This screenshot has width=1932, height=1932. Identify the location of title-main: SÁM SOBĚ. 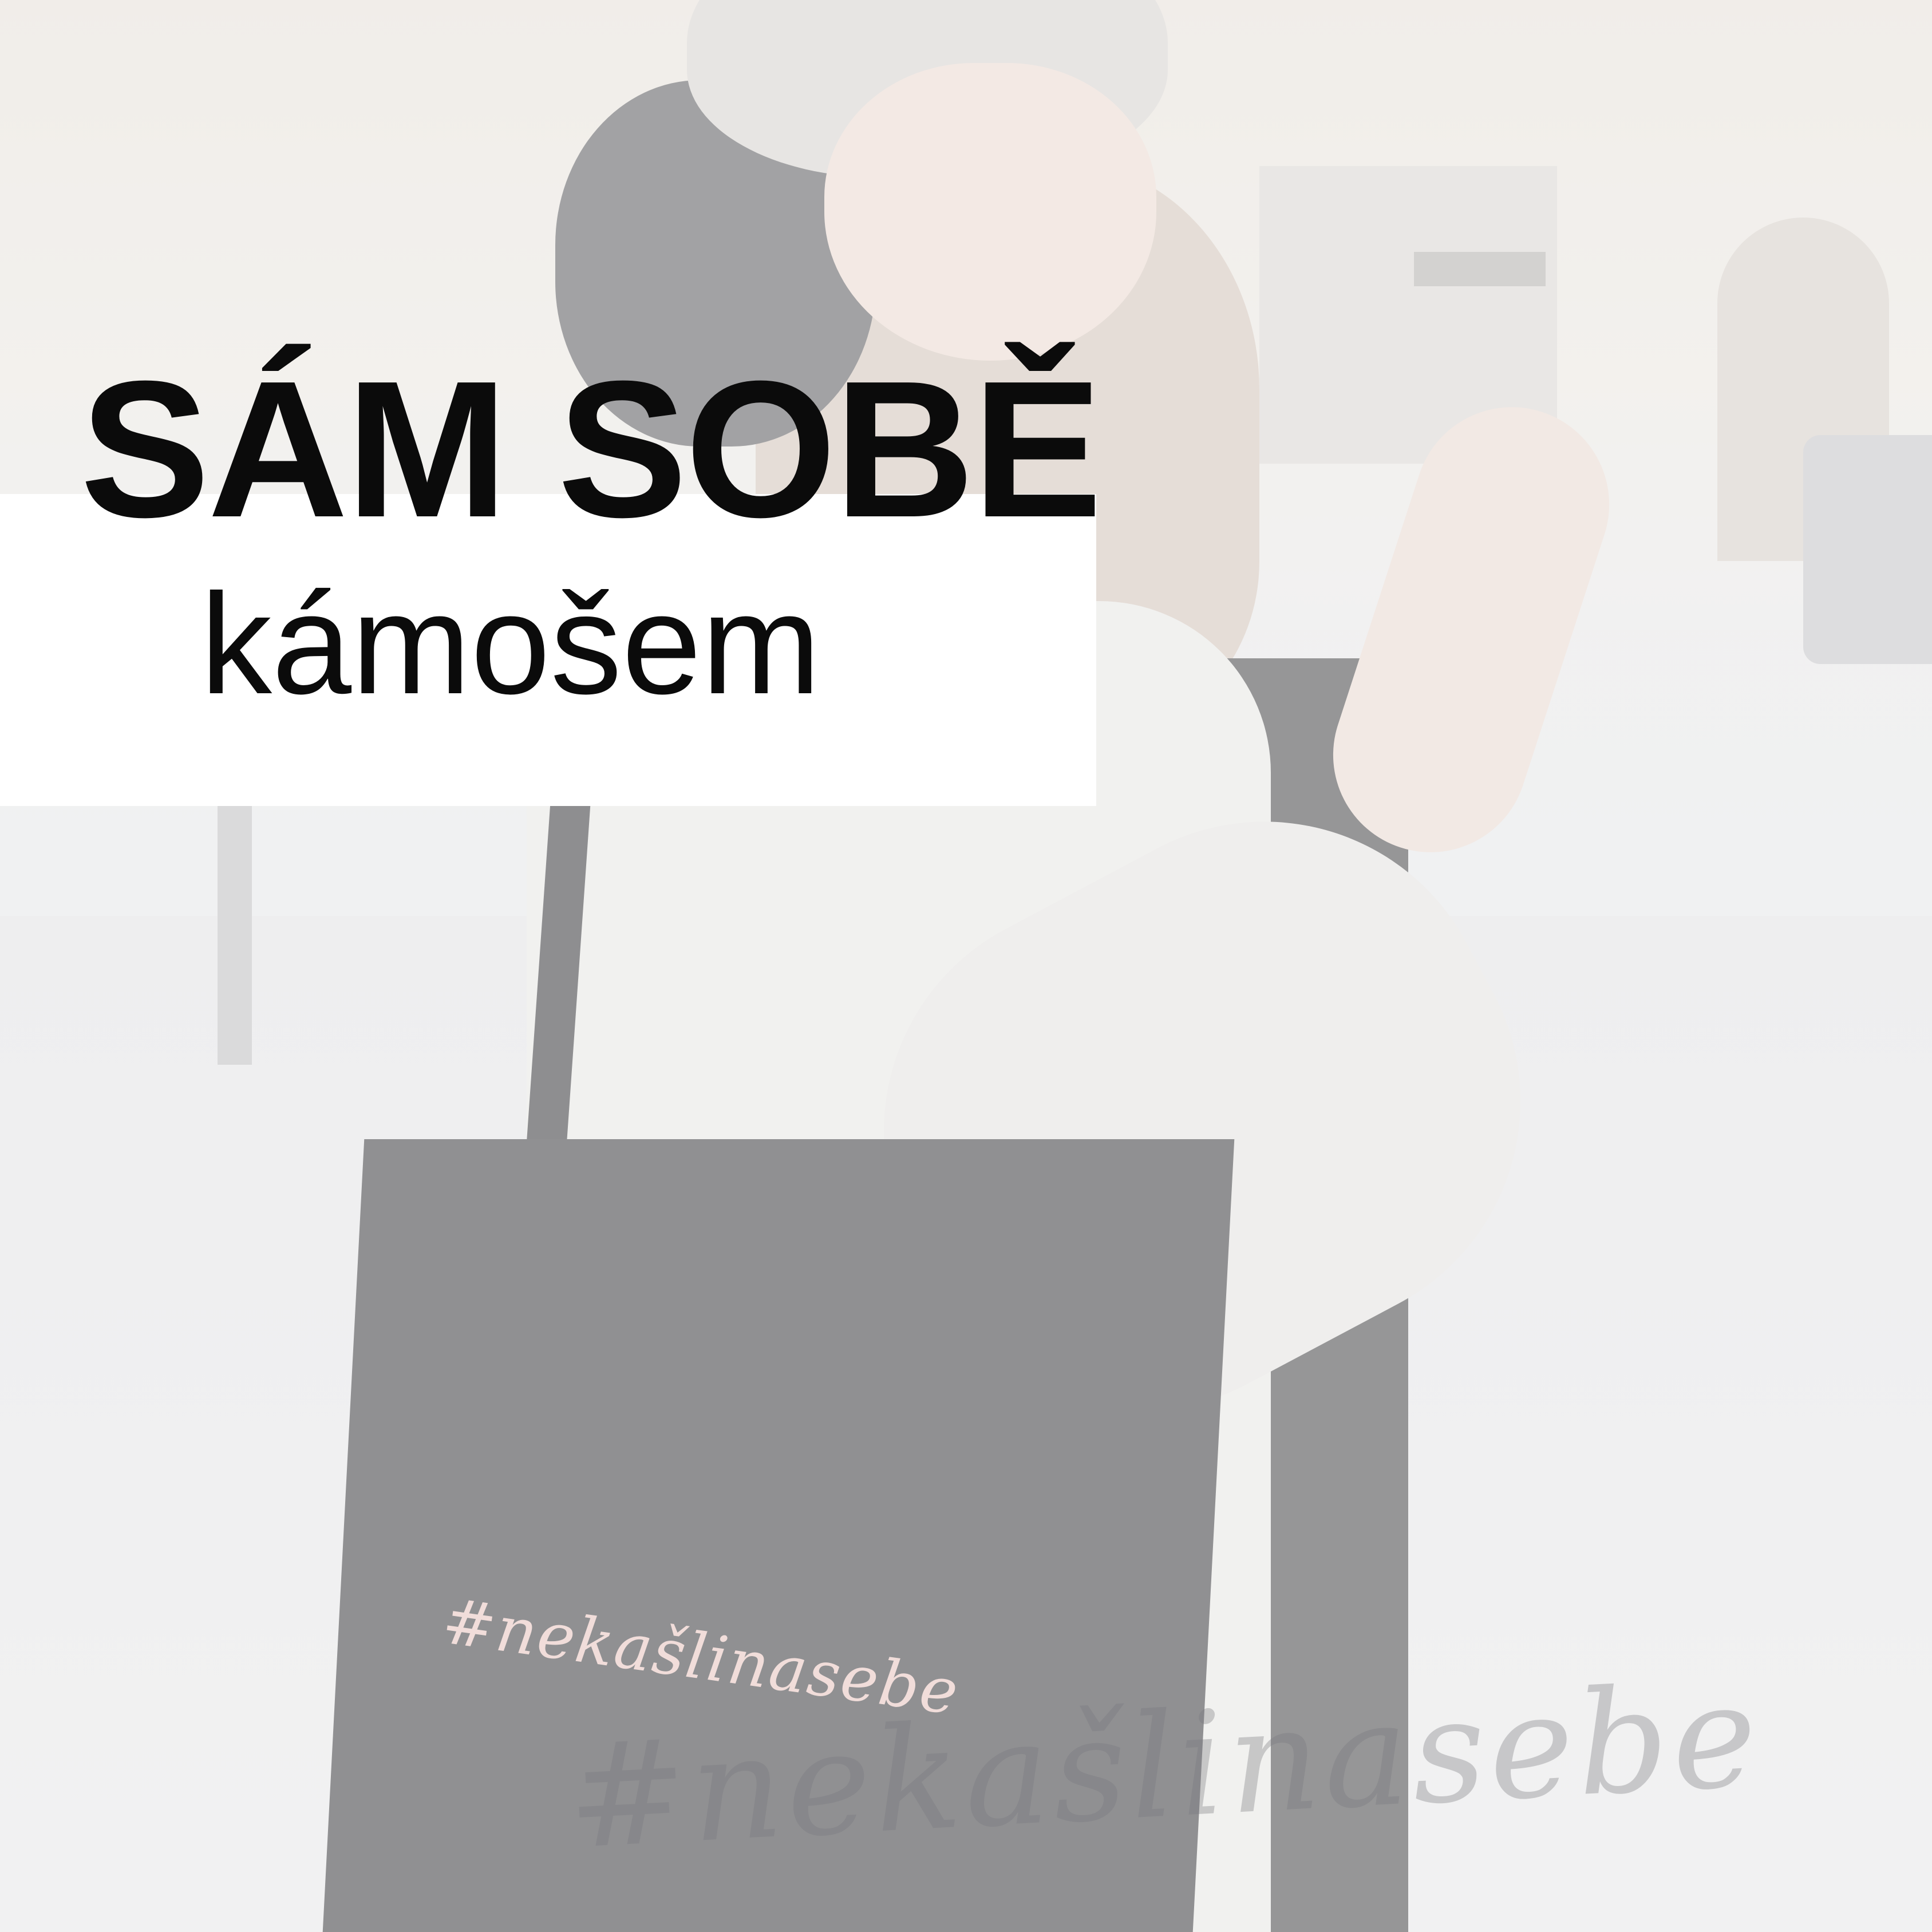
(591, 449).